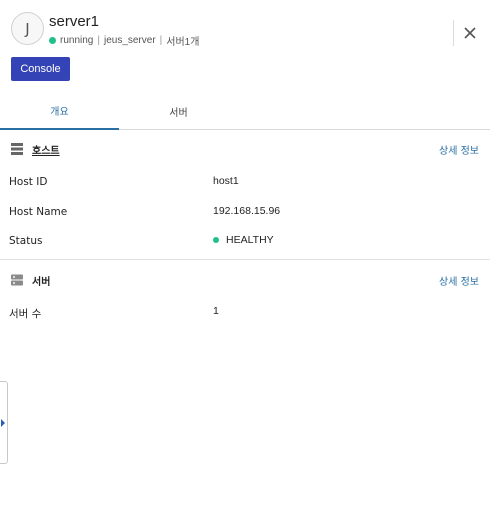  Describe the element at coordinates (46, 151) in the screenshot. I see `host-section-title: 호스트` at that location.